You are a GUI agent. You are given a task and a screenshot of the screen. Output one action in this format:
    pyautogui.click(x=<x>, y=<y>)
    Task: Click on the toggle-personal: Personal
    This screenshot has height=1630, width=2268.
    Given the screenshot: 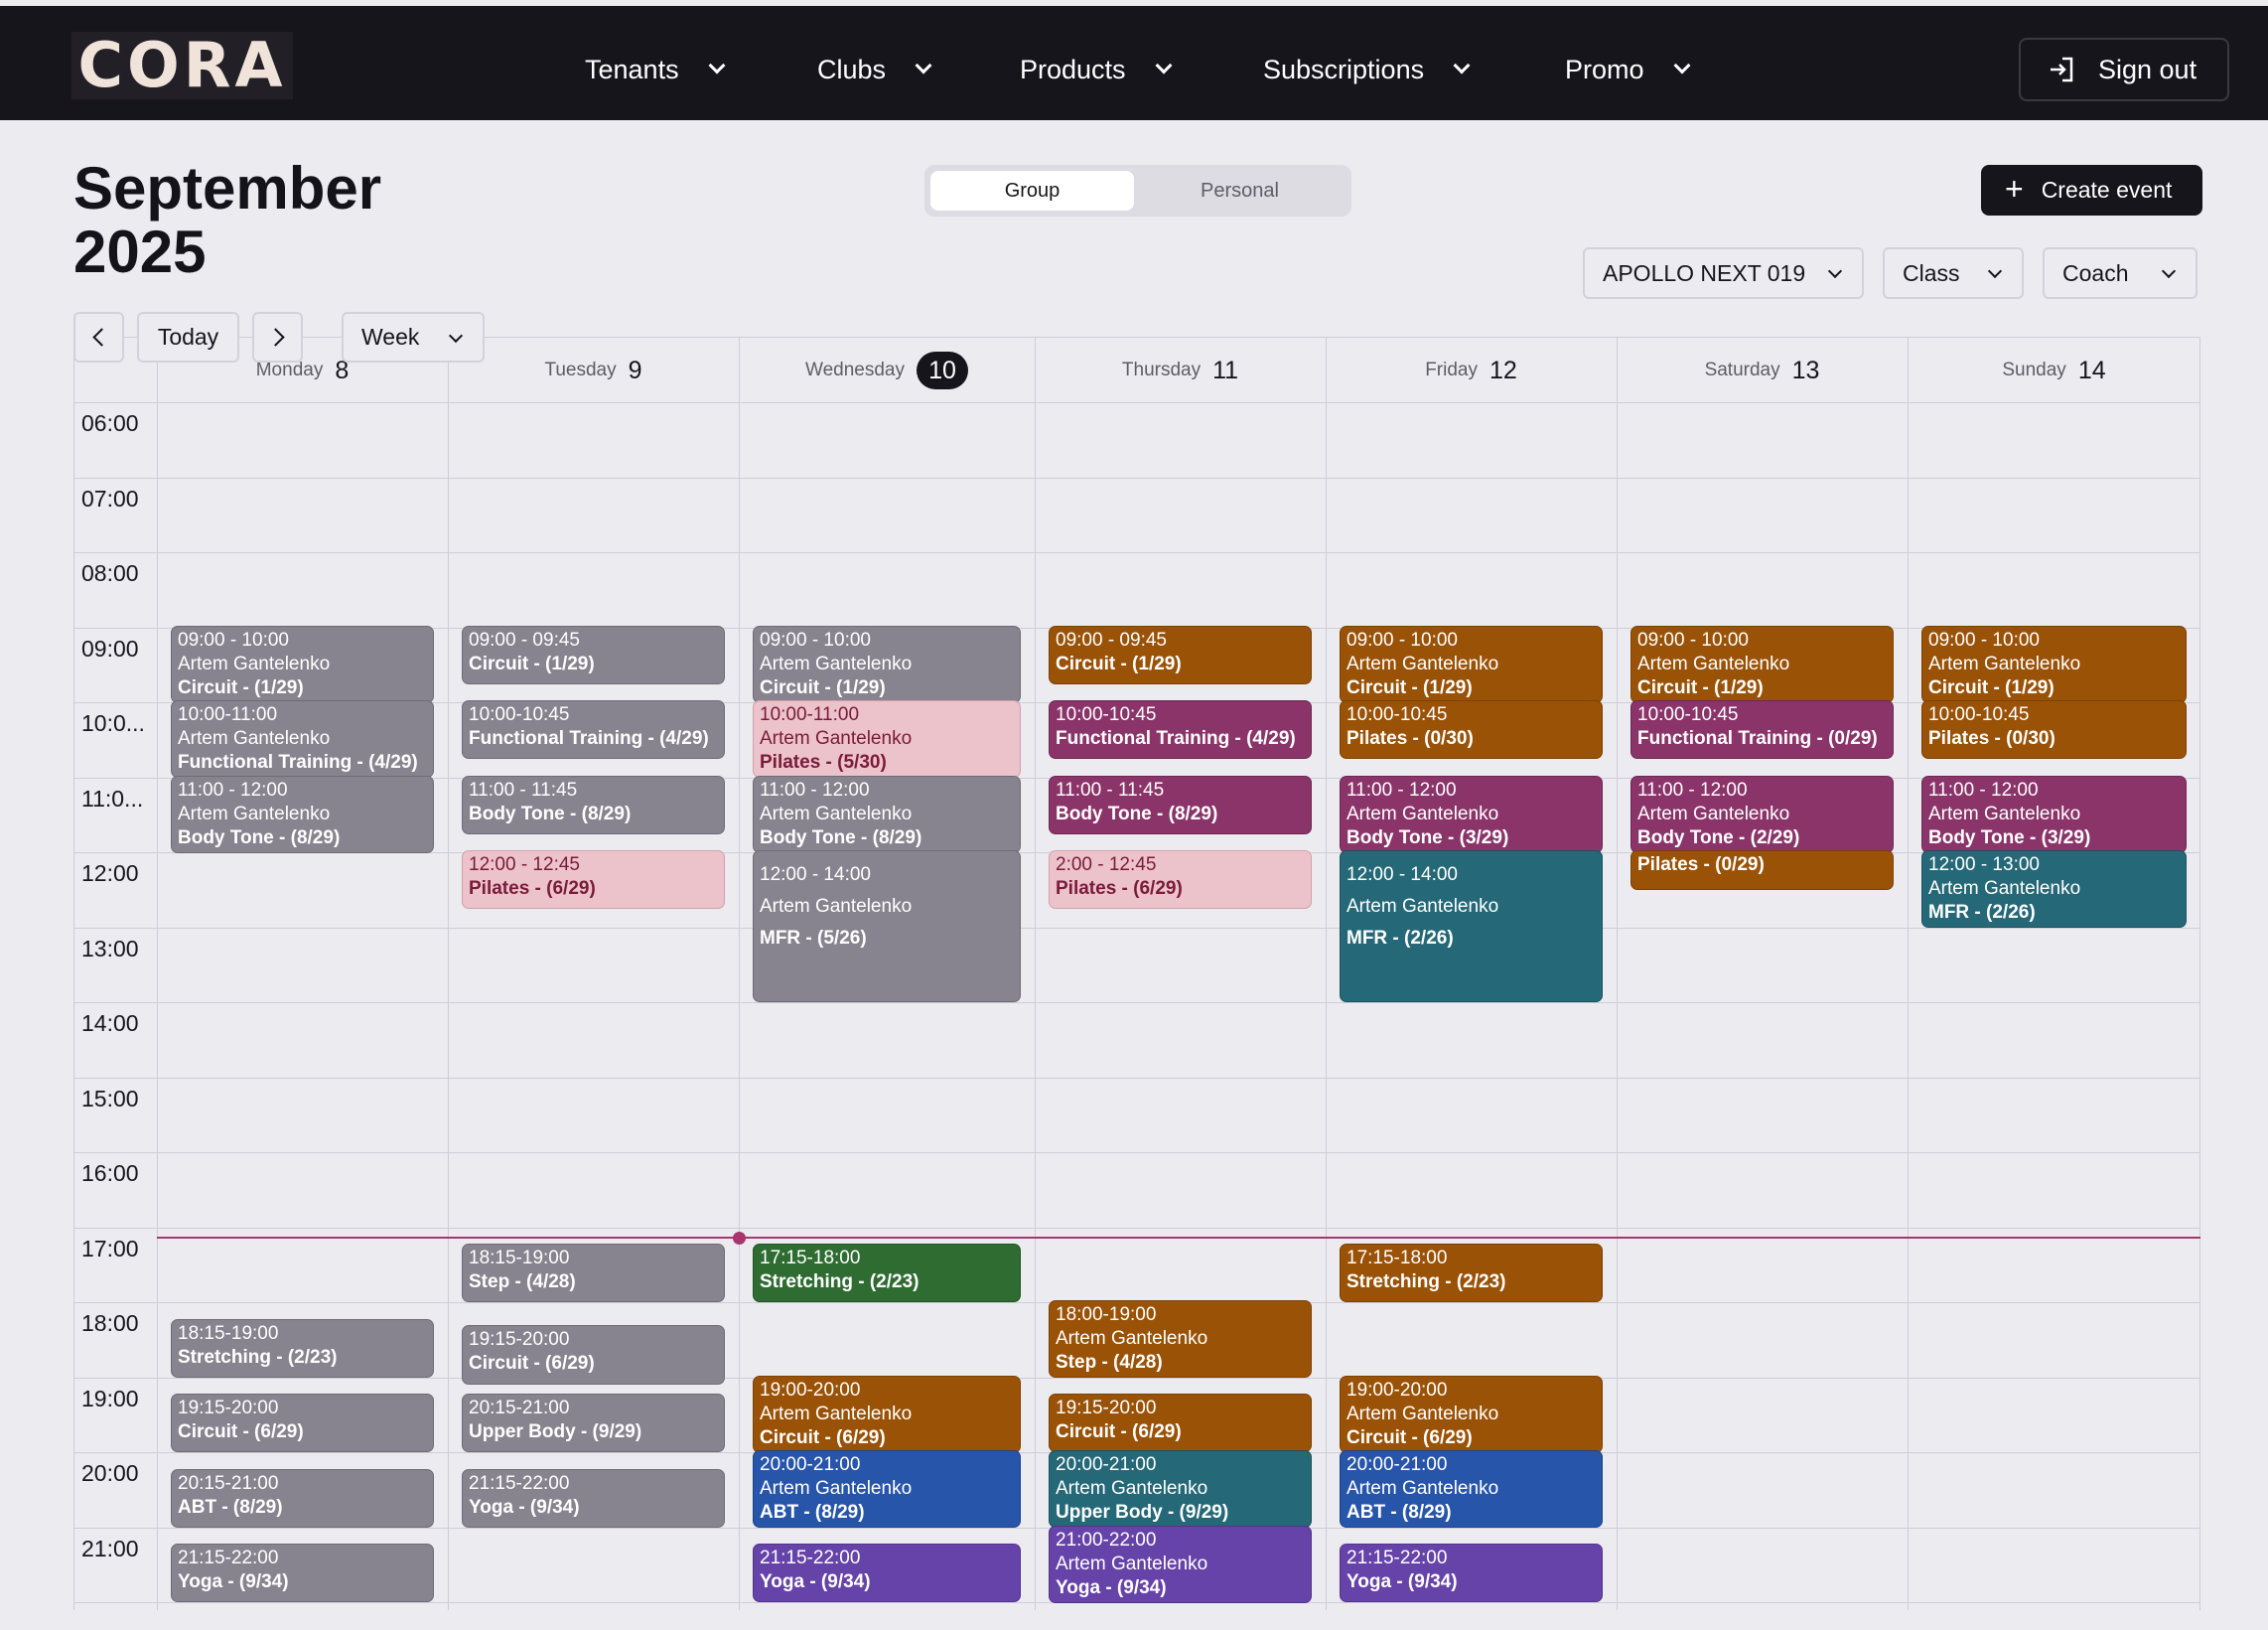 What is the action you would take?
    pyautogui.click(x=1240, y=191)
    